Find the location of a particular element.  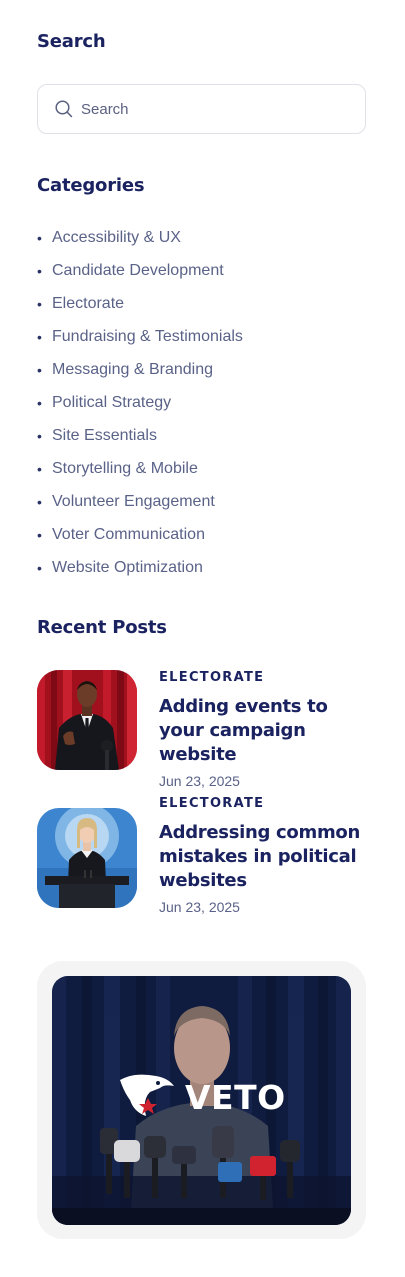

category-link-website-optimization: Website Optimization is located at coordinates (127, 568).